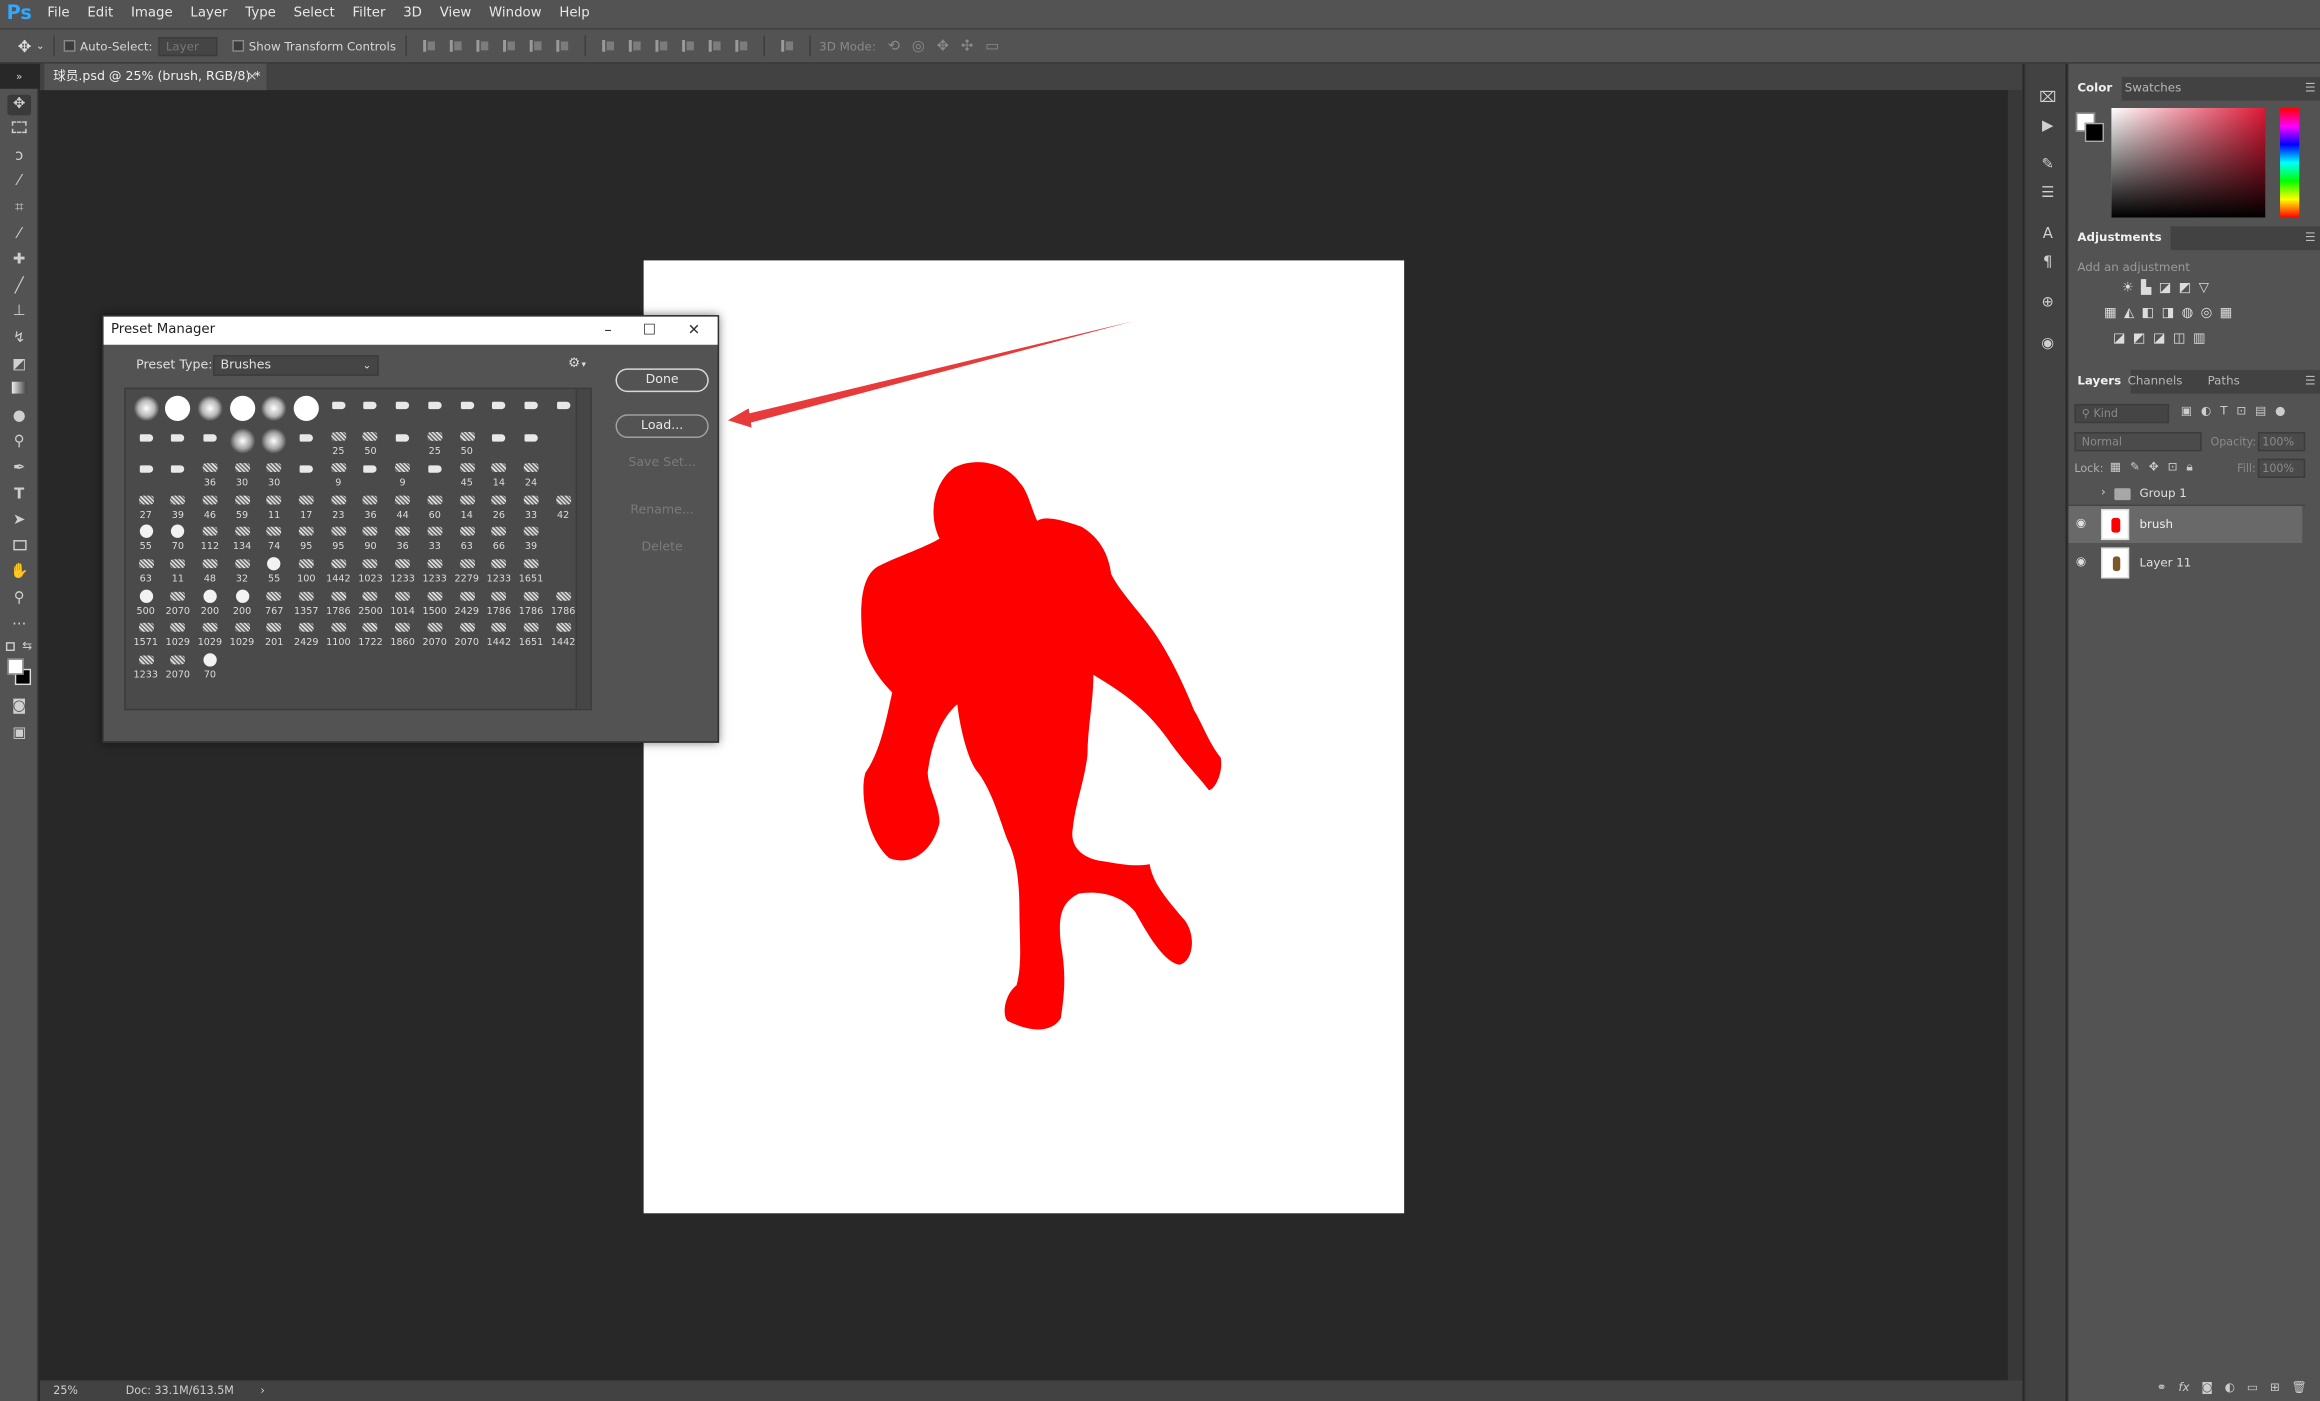 The width and height of the screenshot is (2320, 1401). I want to click on grid-scrollbar, so click(583, 549).